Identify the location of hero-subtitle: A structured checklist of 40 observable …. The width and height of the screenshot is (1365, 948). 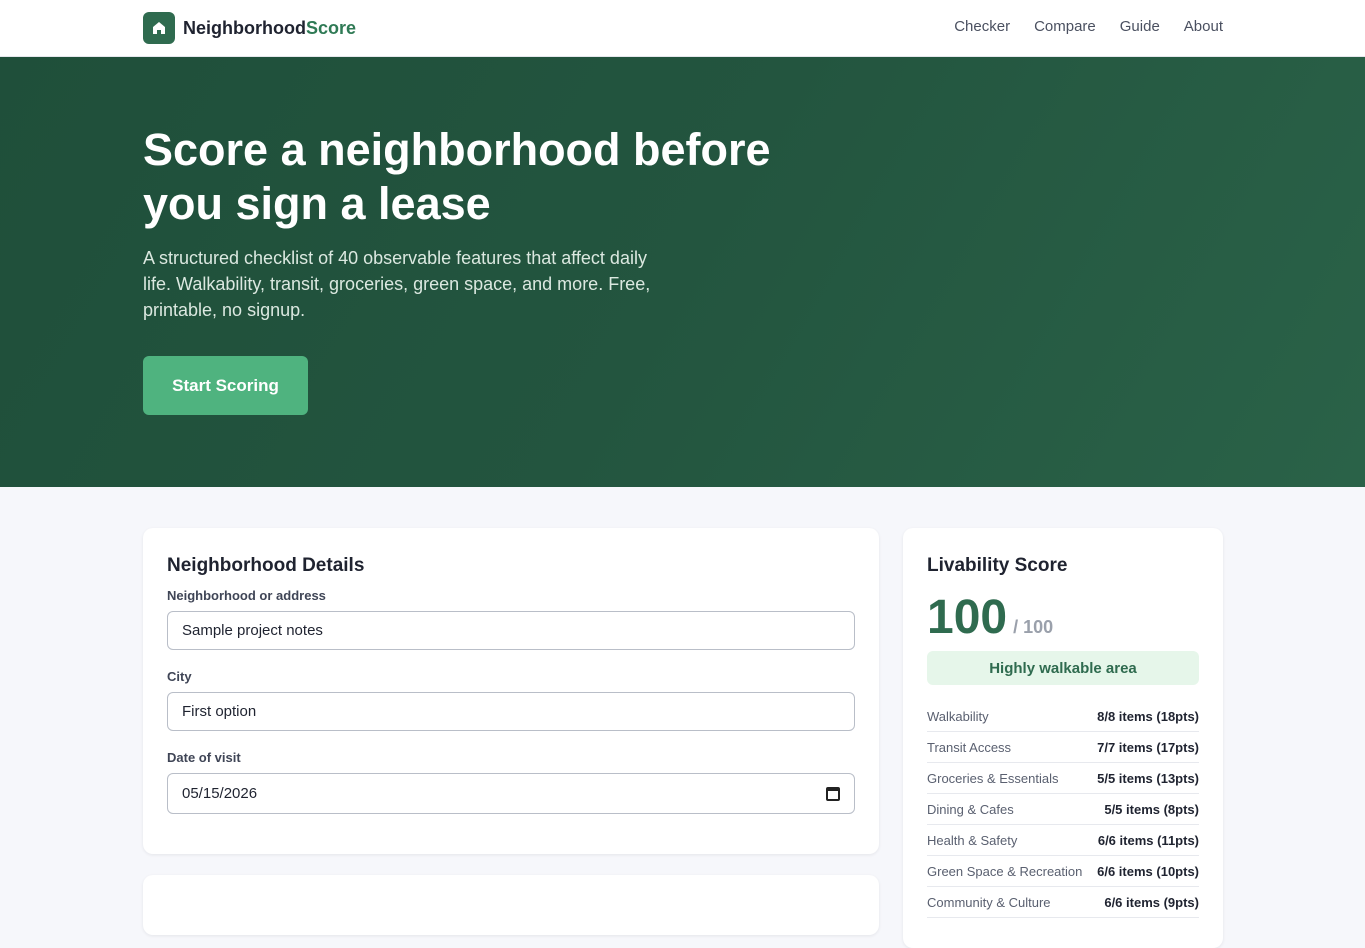
(397, 284).